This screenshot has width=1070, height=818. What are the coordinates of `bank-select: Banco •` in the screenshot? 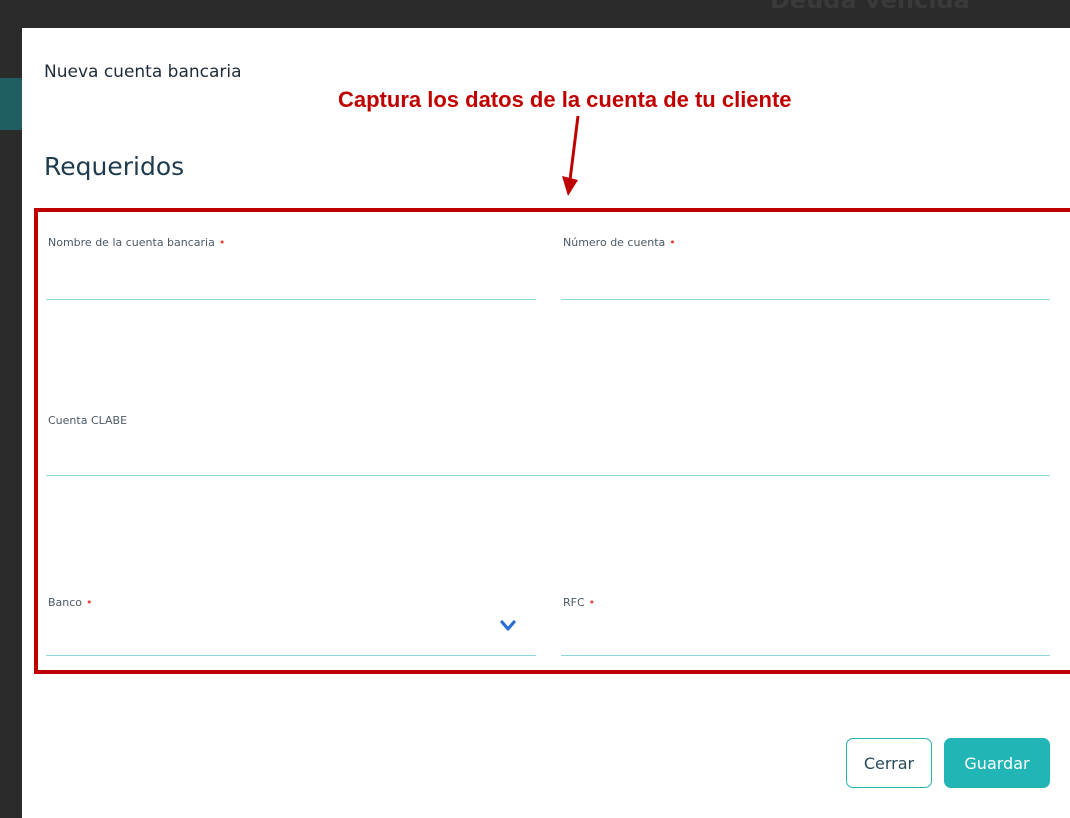 It's located at (291, 627).